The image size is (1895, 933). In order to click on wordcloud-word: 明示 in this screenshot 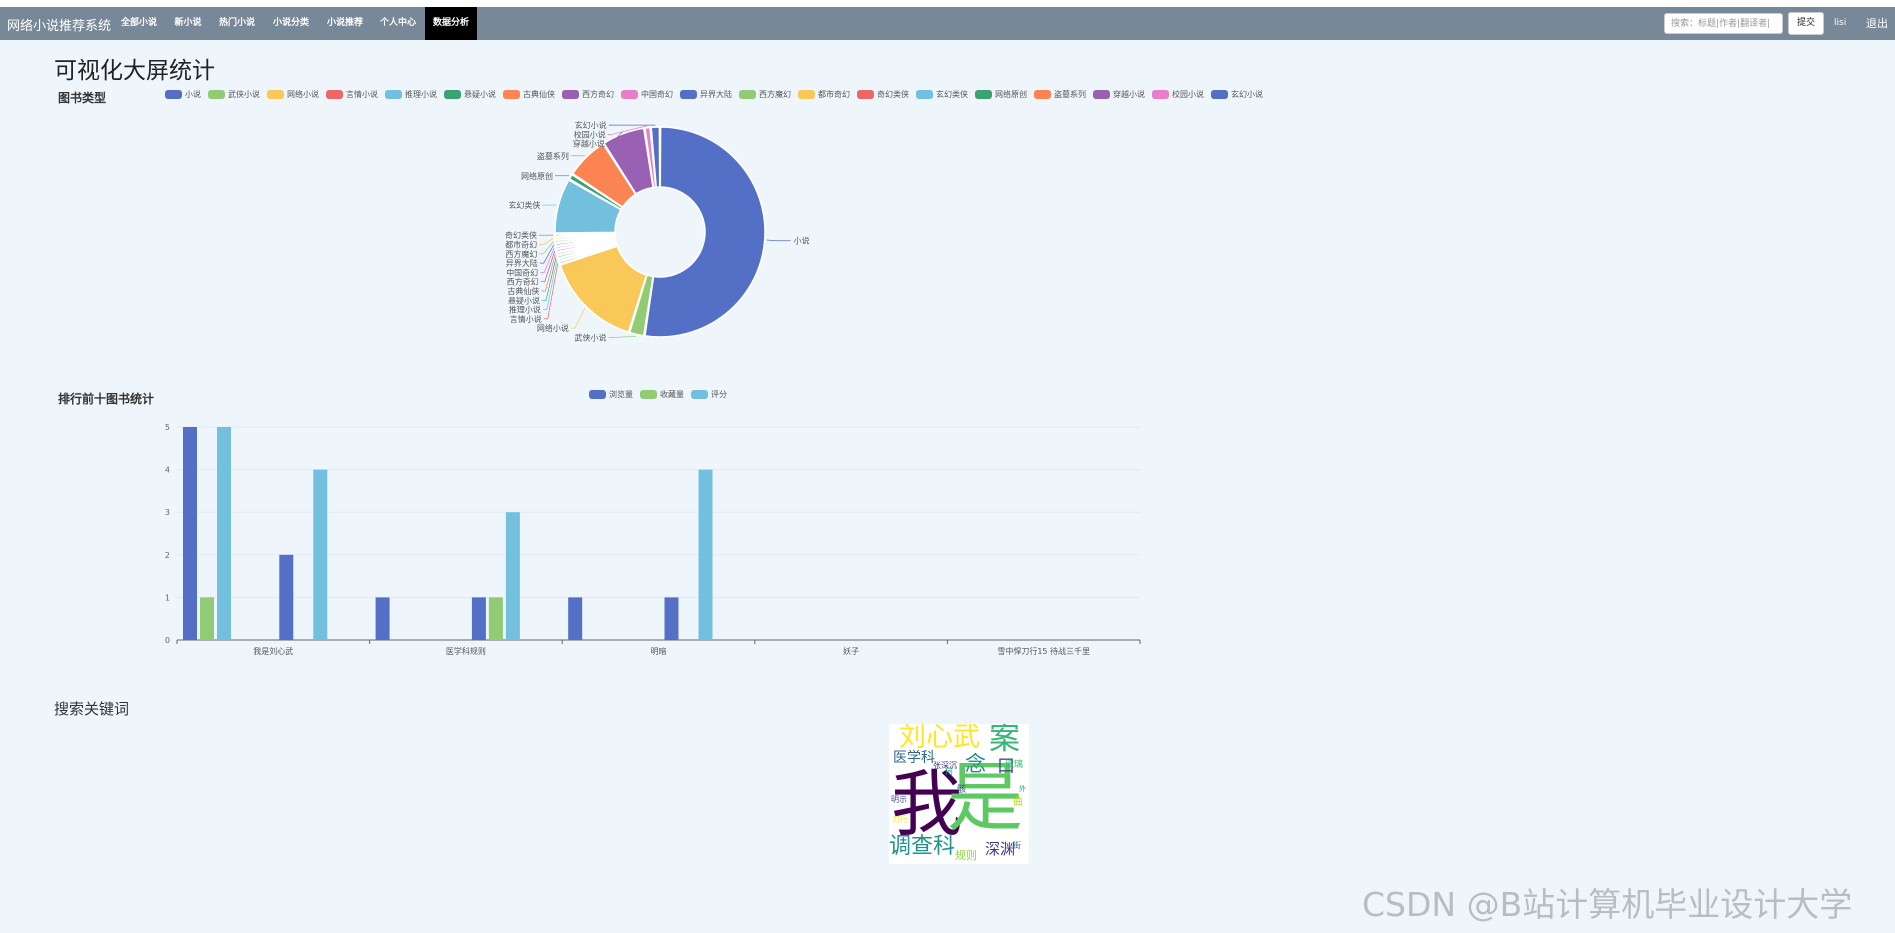, I will do `click(899, 799)`.